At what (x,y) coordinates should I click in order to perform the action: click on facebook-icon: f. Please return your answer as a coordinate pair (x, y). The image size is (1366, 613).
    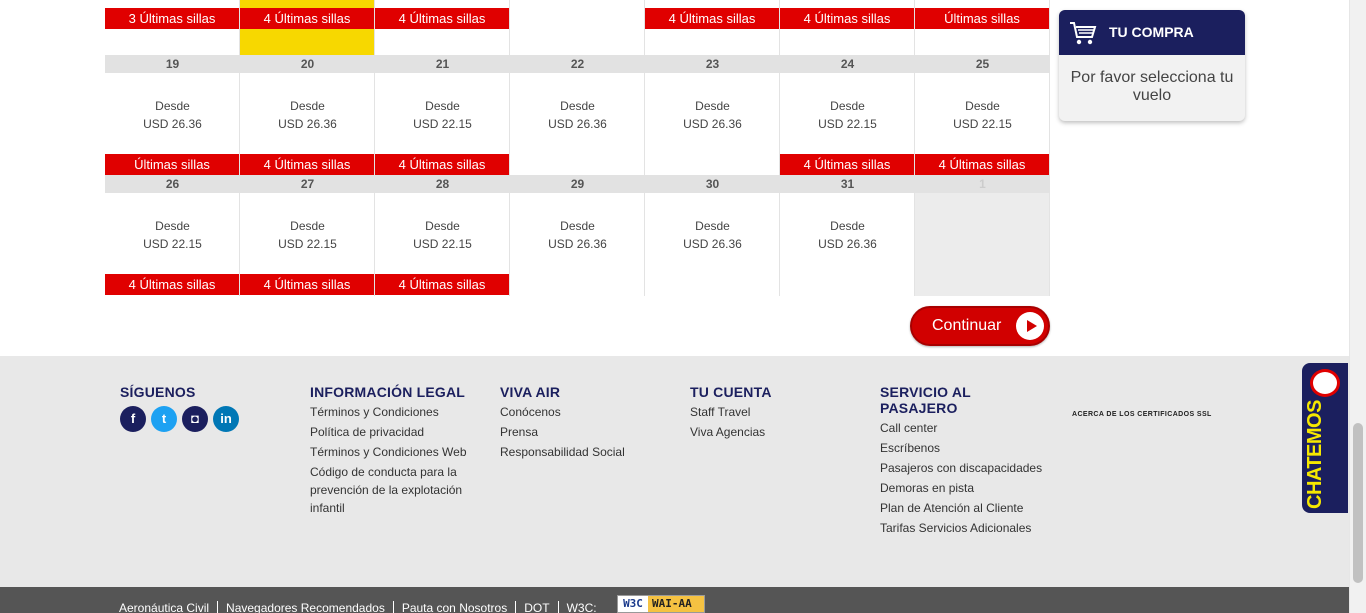
    Looking at the image, I should click on (133, 419).